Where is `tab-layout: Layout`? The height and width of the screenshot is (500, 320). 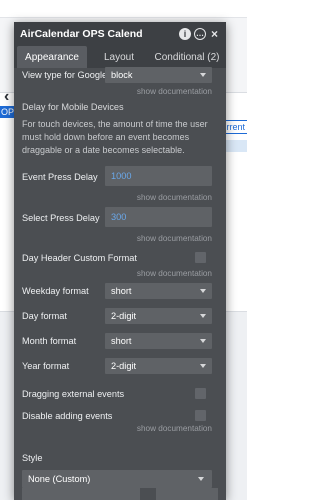
tab-layout: Layout is located at coordinates (119, 57).